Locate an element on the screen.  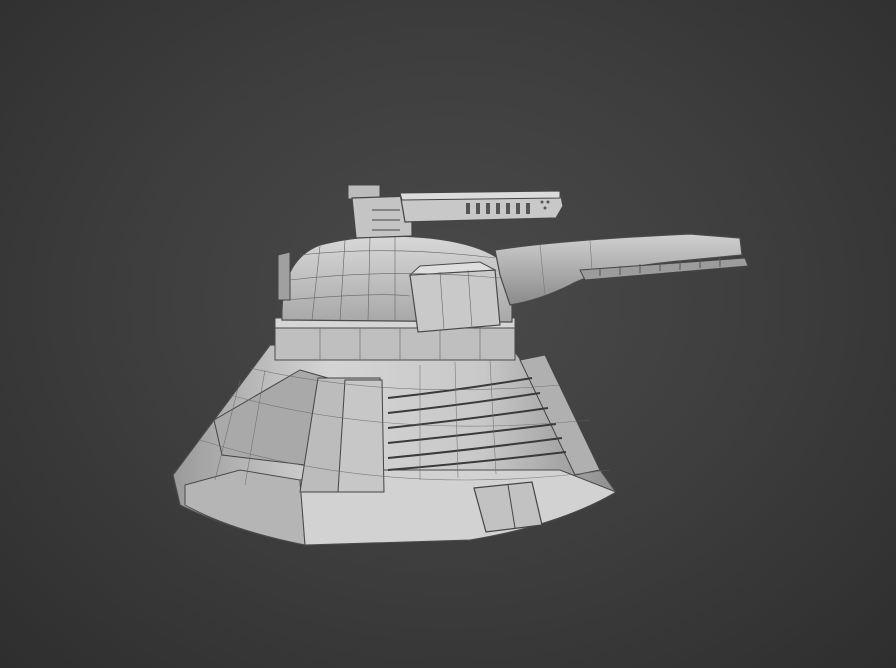
main-barrel is located at coordinates (621, 269).